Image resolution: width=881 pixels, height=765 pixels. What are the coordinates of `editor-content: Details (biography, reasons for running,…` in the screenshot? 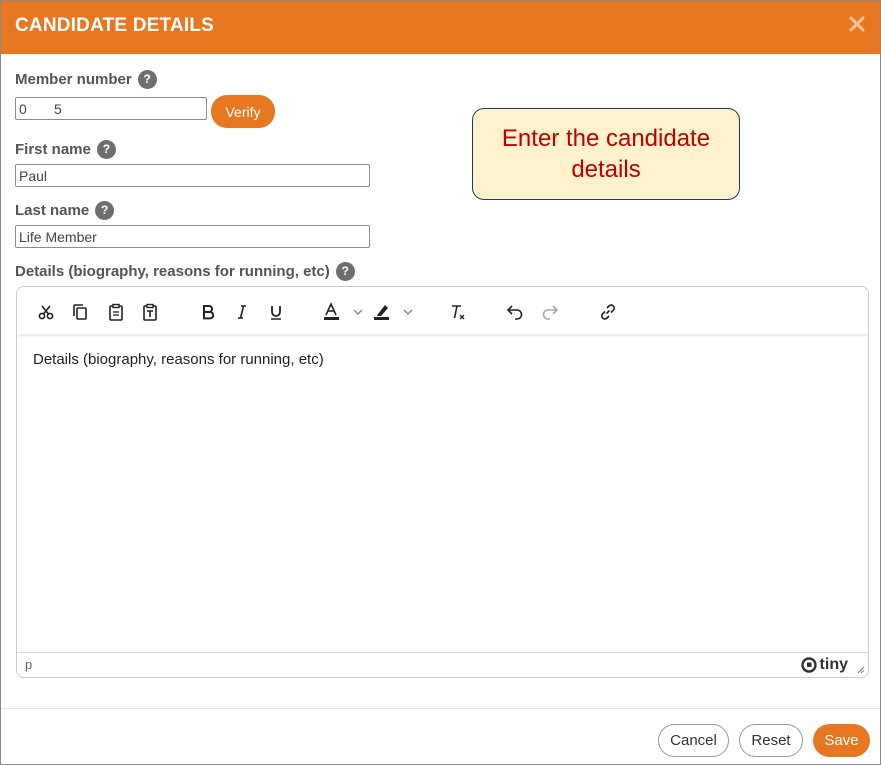 It's located at (178, 359).